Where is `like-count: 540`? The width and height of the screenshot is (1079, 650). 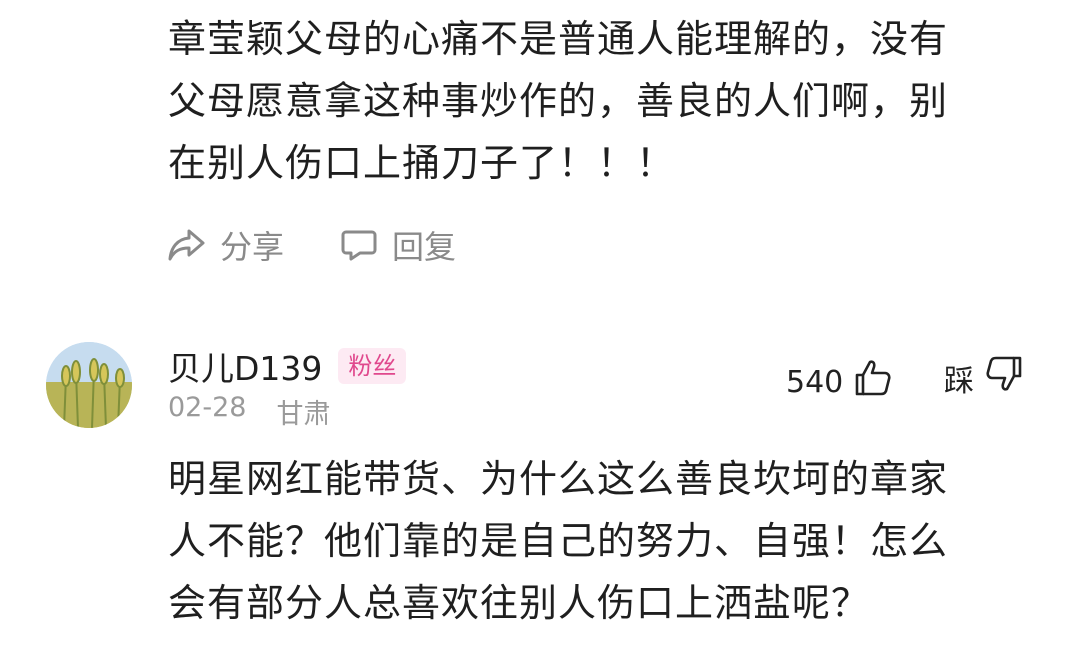 like-count: 540 is located at coordinates (815, 382).